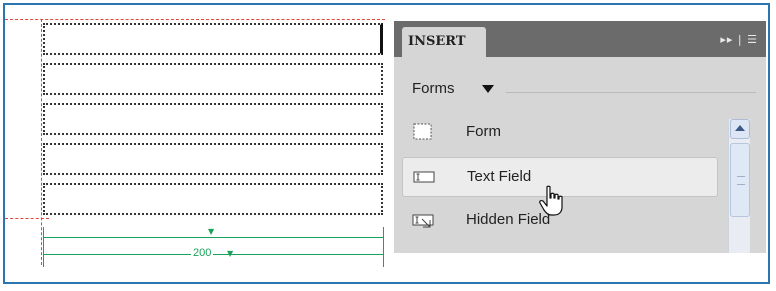 This screenshot has width=776, height=291. What do you see at coordinates (211, 231) in the screenshot?
I see `measure-arrow-icon: ▼` at bounding box center [211, 231].